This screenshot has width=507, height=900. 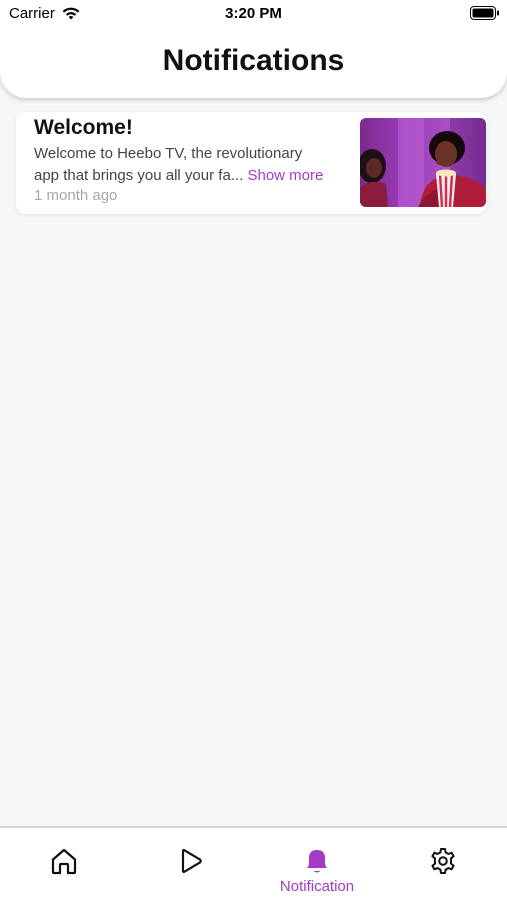 What do you see at coordinates (253, 60) in the screenshot?
I see `page-title: Notifications` at bounding box center [253, 60].